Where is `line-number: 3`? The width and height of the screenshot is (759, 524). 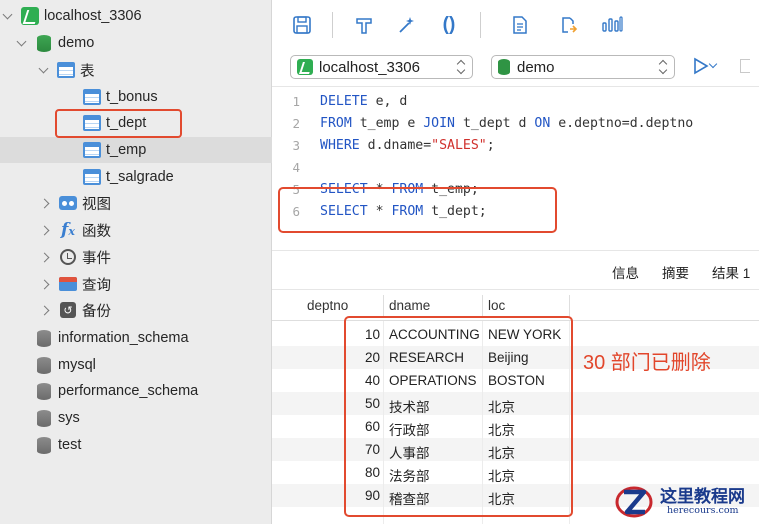
line-number: 3 is located at coordinates (296, 145).